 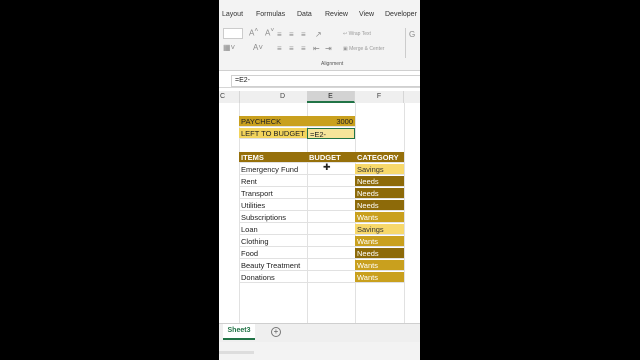 I want to click on align-top-icon: ≡, so click(x=279, y=34).